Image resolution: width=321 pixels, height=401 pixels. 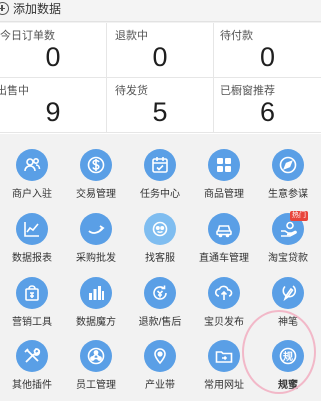 I want to click on grid-item-refund-after-sale: 退款/售后, so click(x=160, y=302).